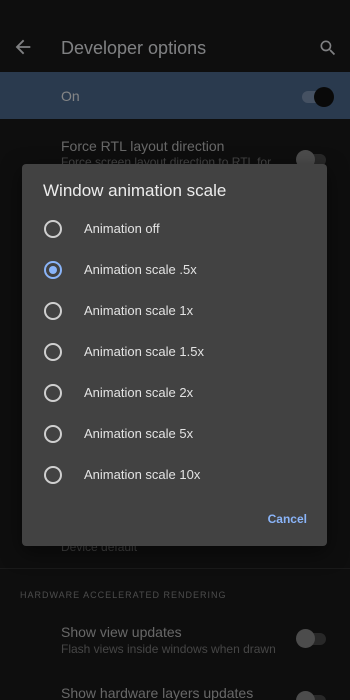 The width and height of the screenshot is (350, 700). I want to click on option-animation-scale-0-5x: Animation scale .5x, so click(174, 270).